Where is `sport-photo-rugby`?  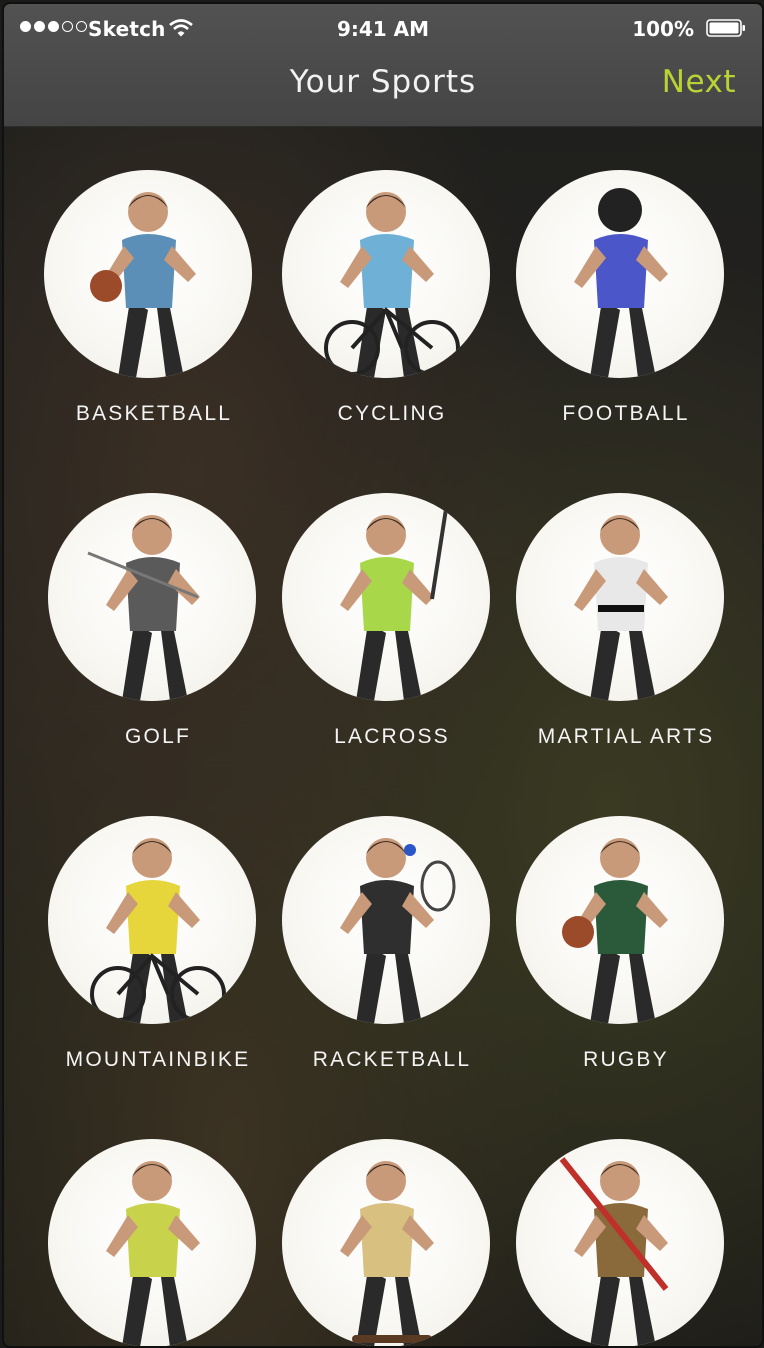
sport-photo-rugby is located at coordinates (620, 920).